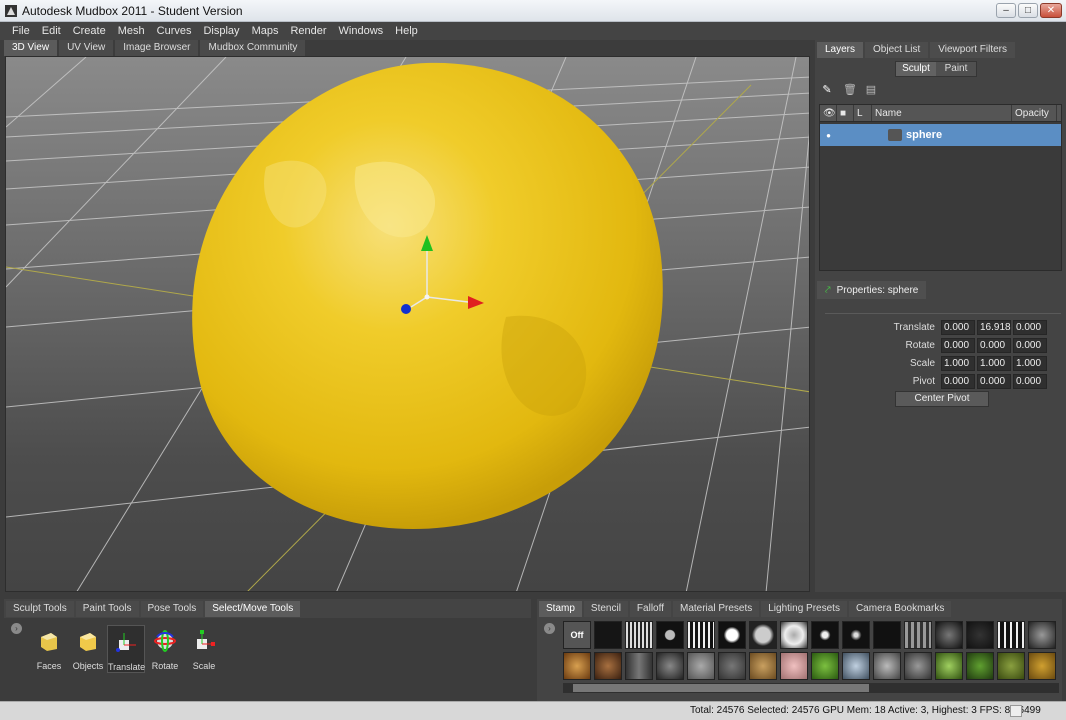  Describe the element at coordinates (577, 635) in the screenshot. I see `stamp-off: Off` at that location.